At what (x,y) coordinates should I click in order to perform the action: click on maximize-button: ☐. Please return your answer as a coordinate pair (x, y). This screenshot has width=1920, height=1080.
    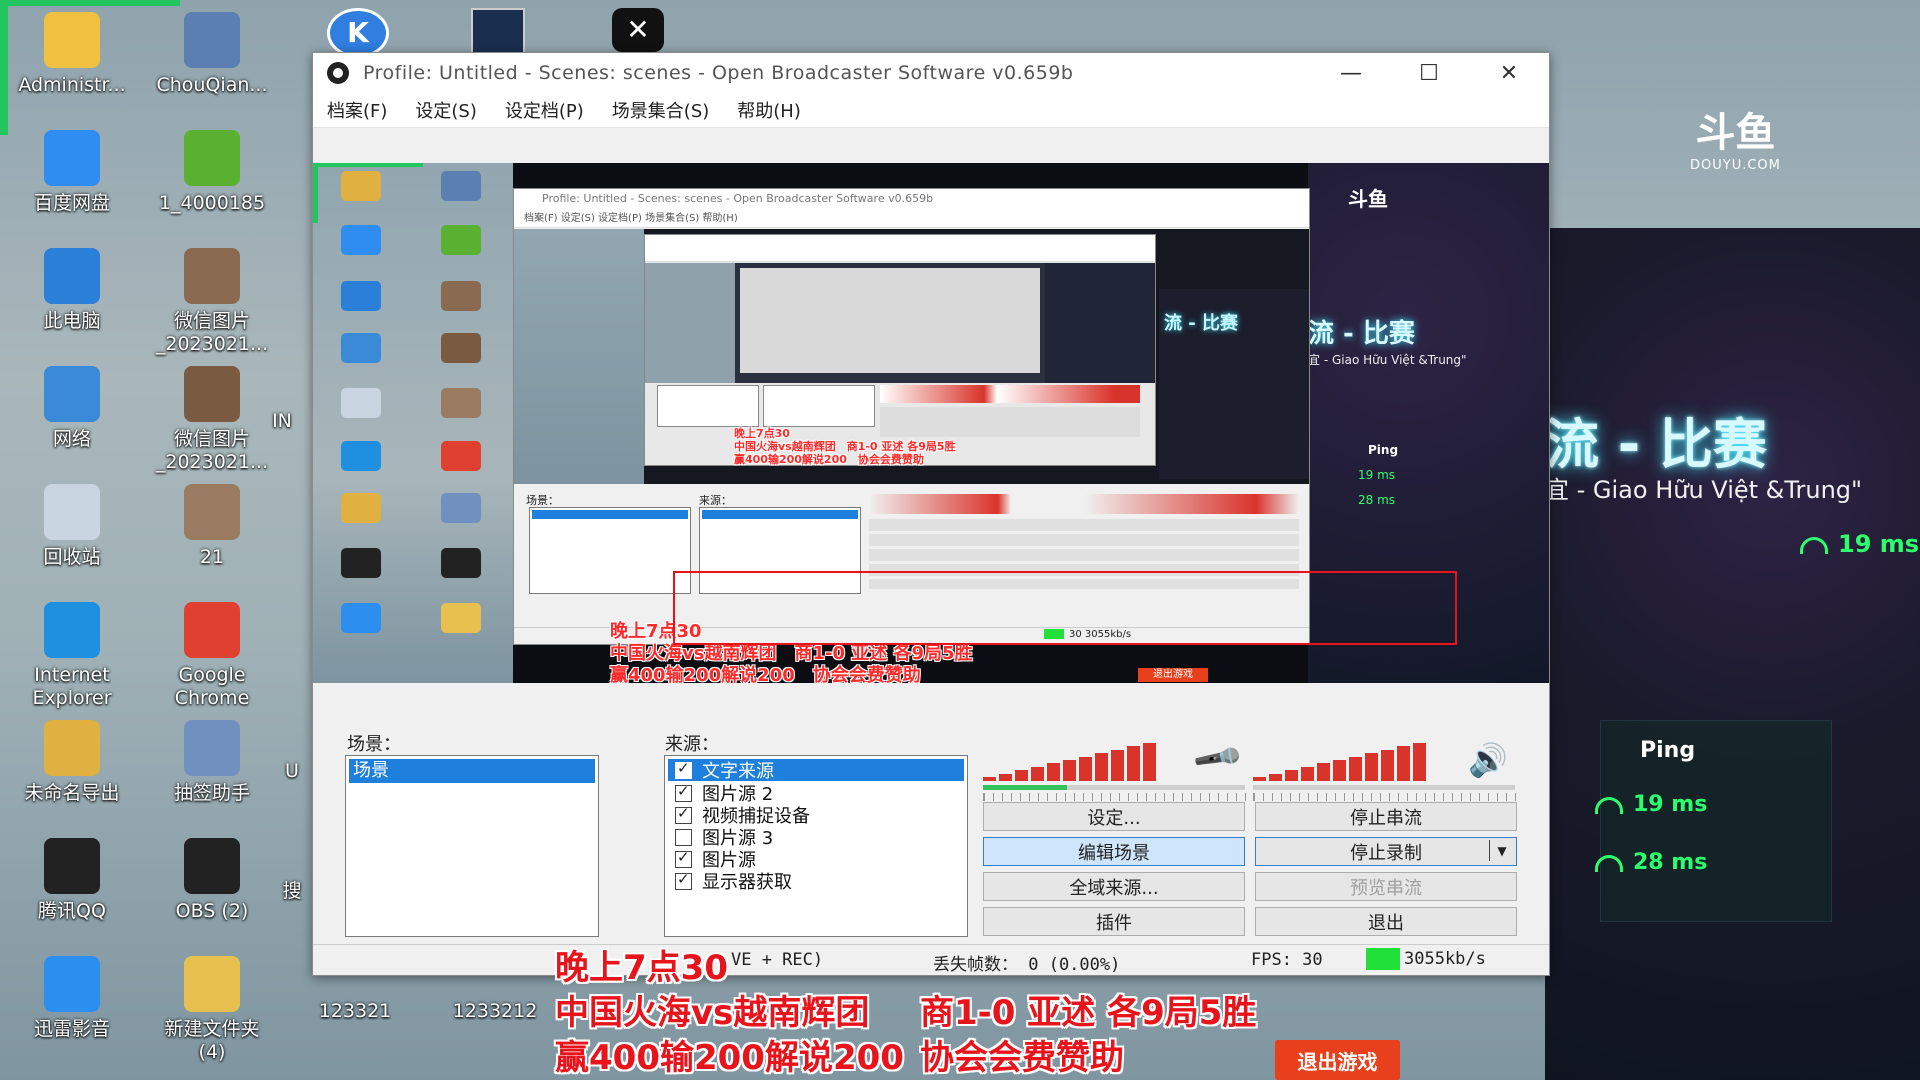
    Looking at the image, I should click on (1429, 73).